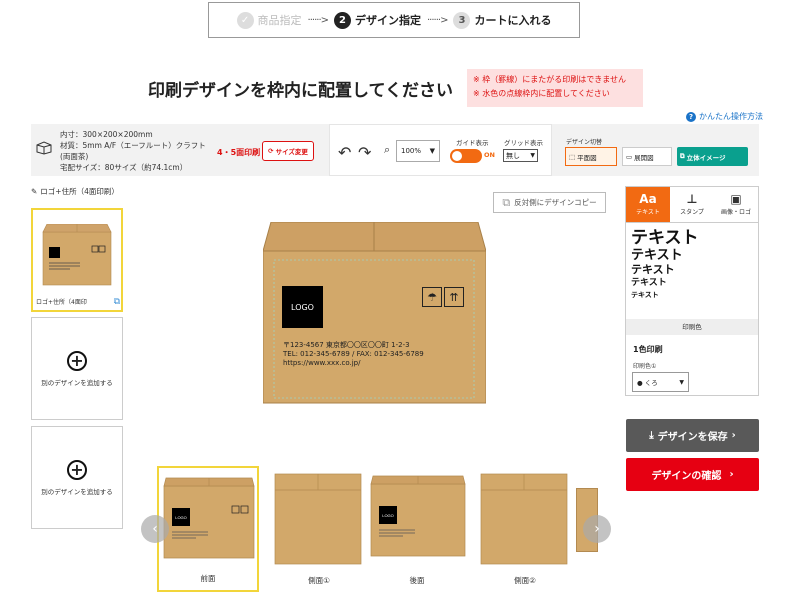  I want to click on address-line-3: https://www.xxx.co.jp/, so click(322, 363).